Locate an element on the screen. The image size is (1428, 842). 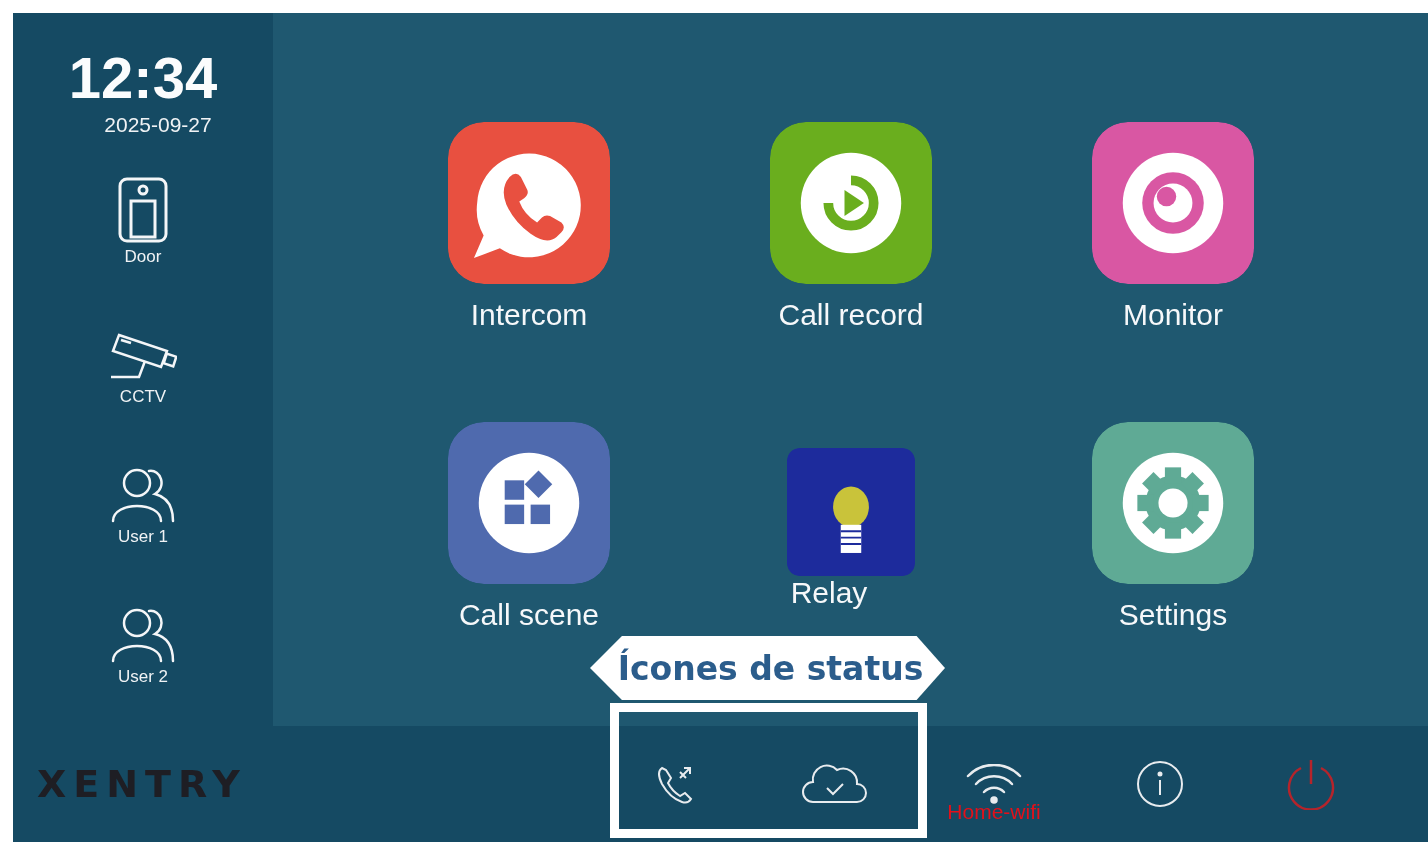
app-button: Relay is located at coordinates (851, 516).